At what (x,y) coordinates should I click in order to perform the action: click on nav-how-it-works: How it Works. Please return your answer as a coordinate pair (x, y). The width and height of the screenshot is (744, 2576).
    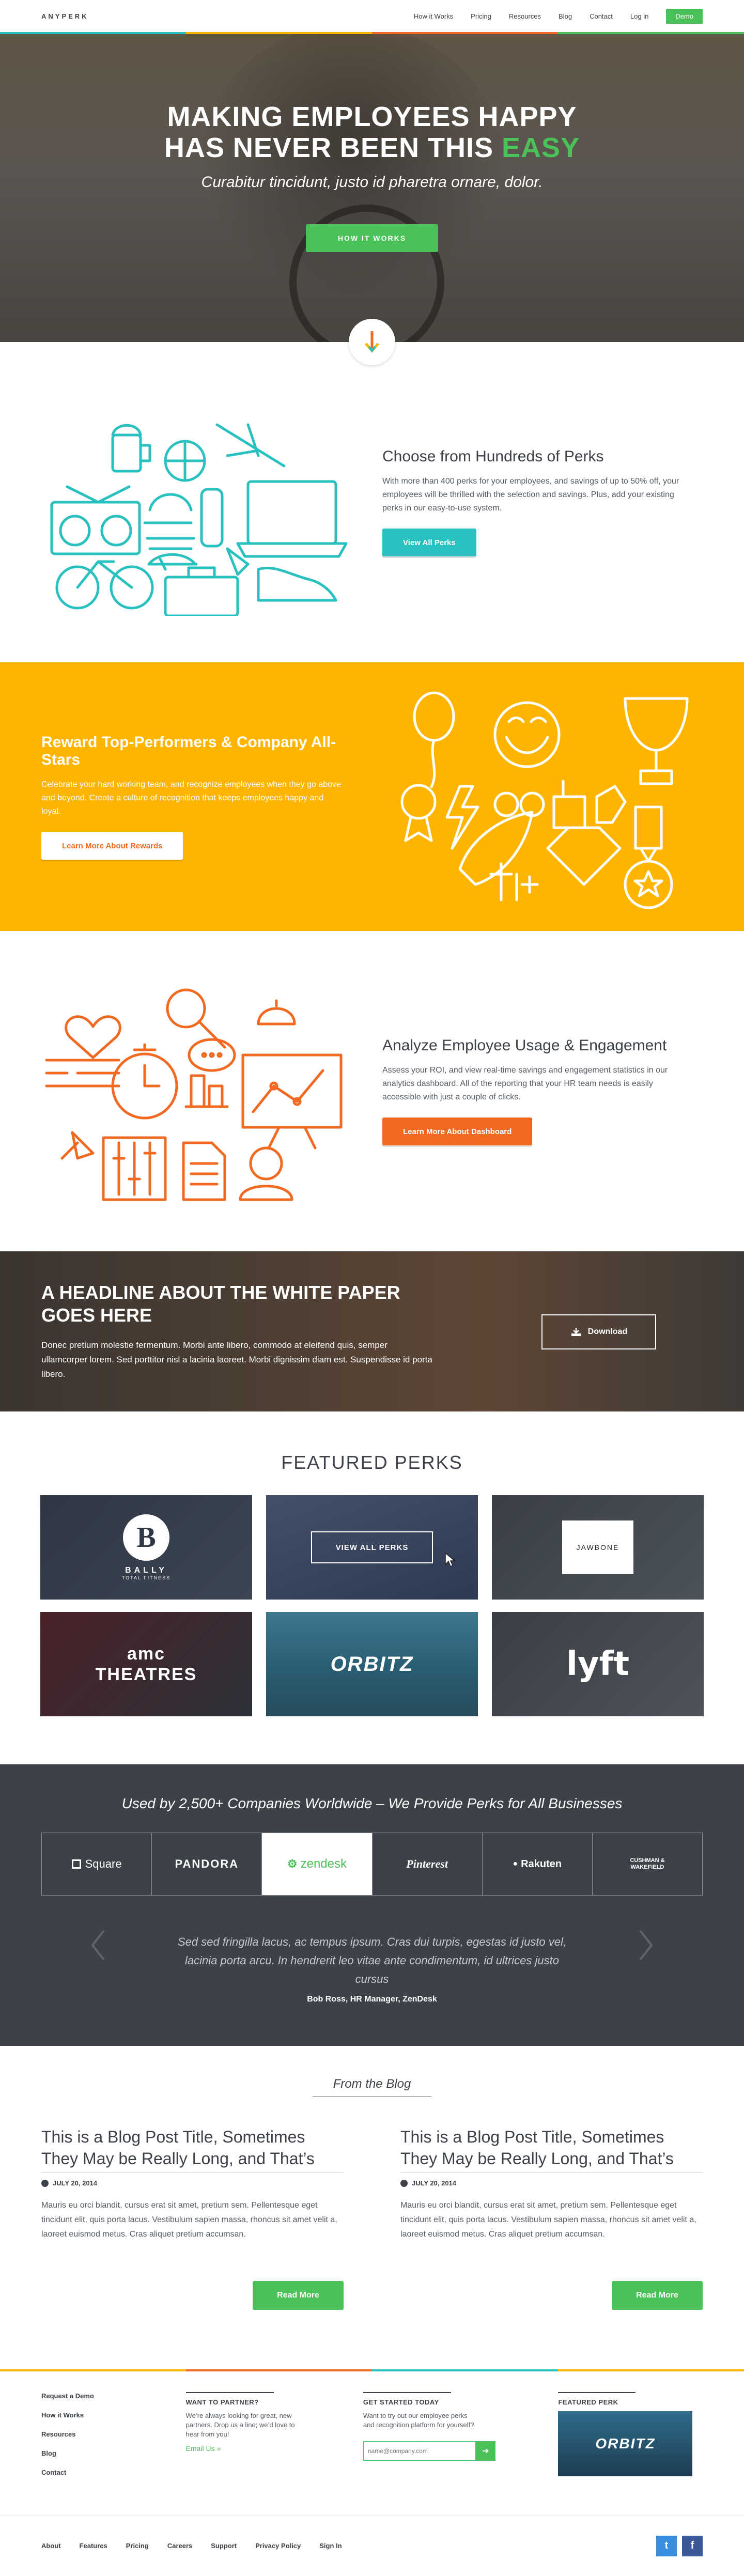
    Looking at the image, I should click on (433, 16).